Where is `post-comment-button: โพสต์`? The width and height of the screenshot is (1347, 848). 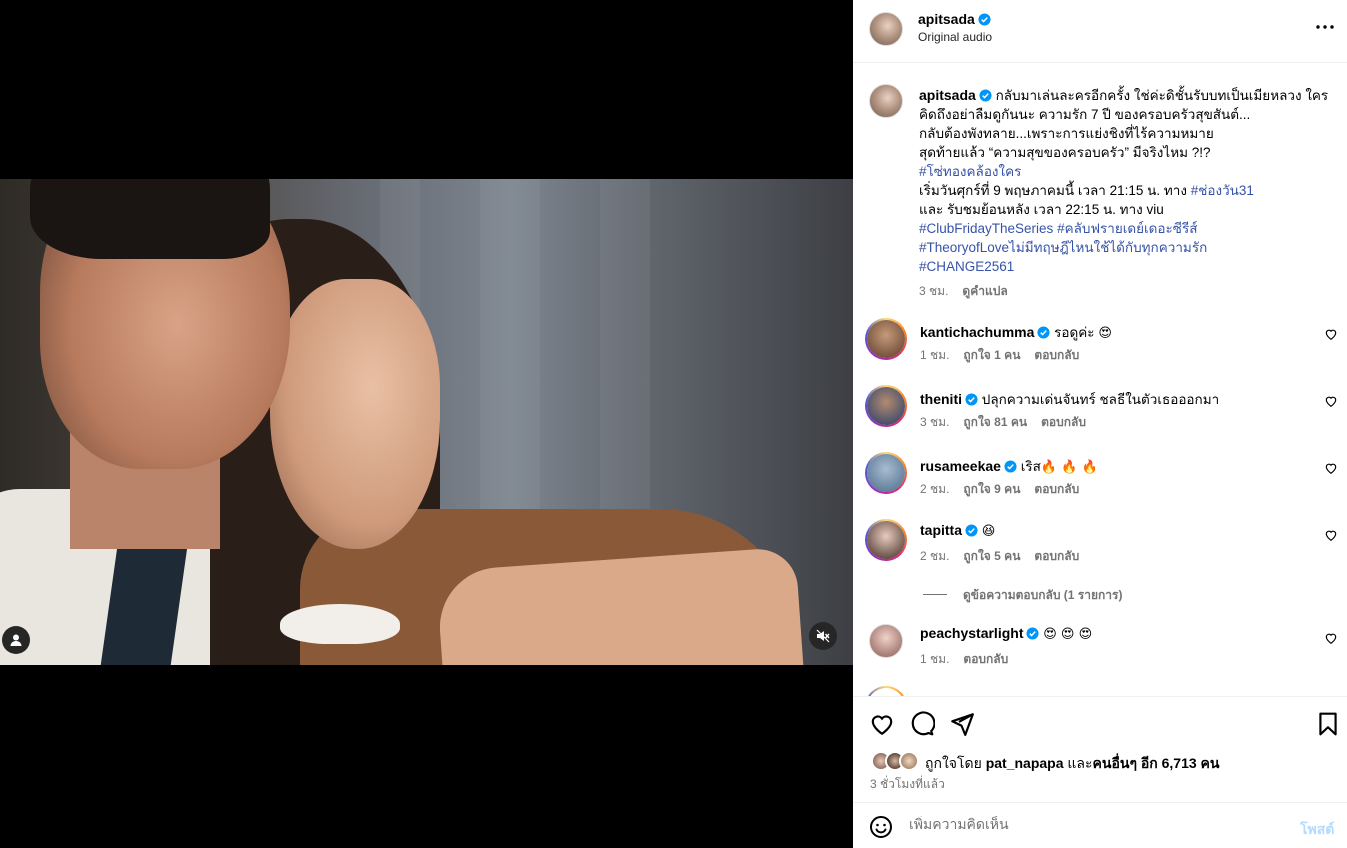 post-comment-button: โพสต์ is located at coordinates (1317, 830).